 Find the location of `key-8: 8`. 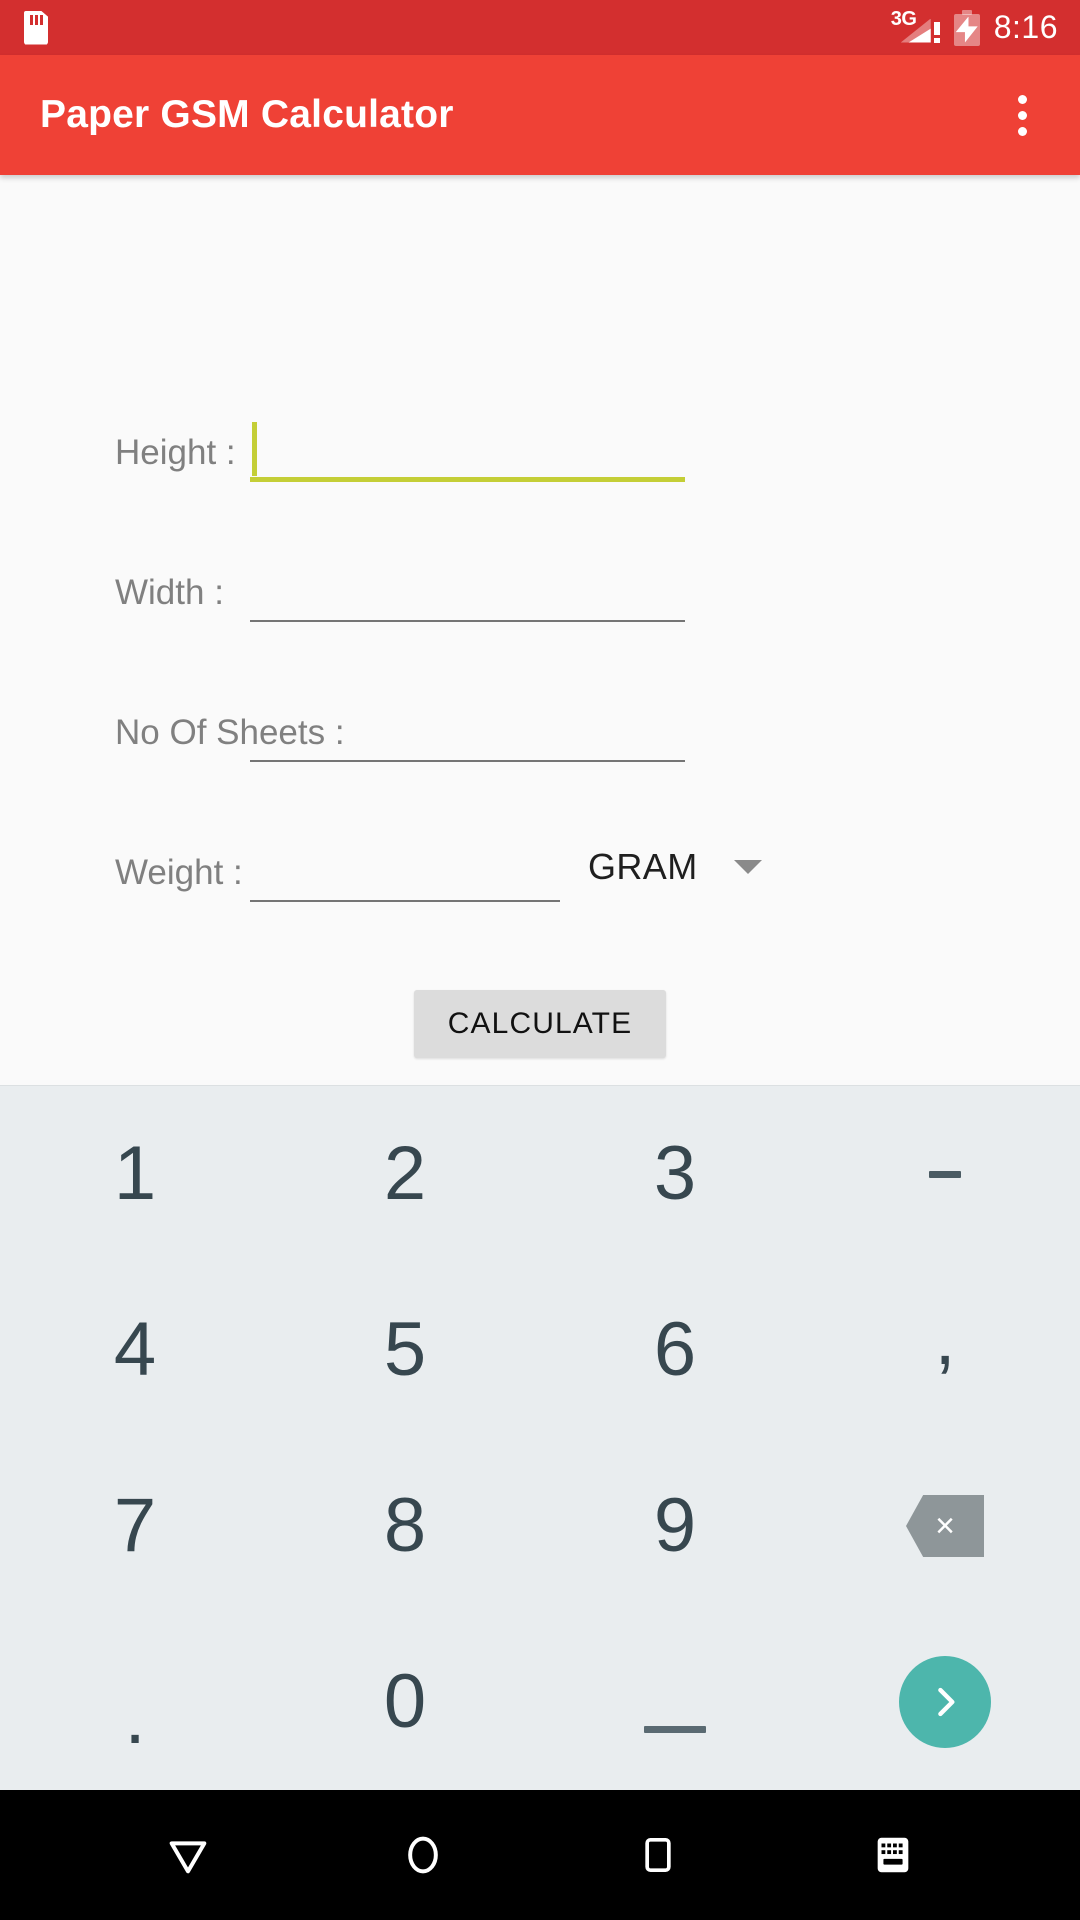

key-8: 8 is located at coordinates (405, 1526).